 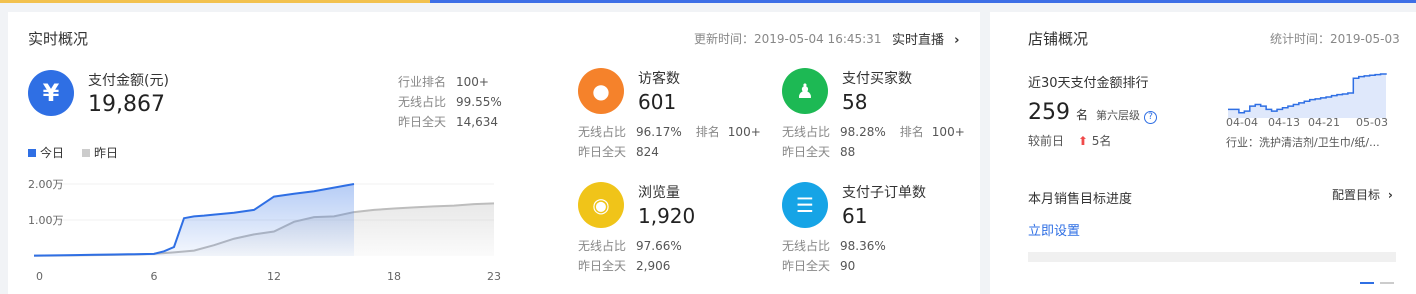 I want to click on metric-value: 61, so click(x=855, y=216).